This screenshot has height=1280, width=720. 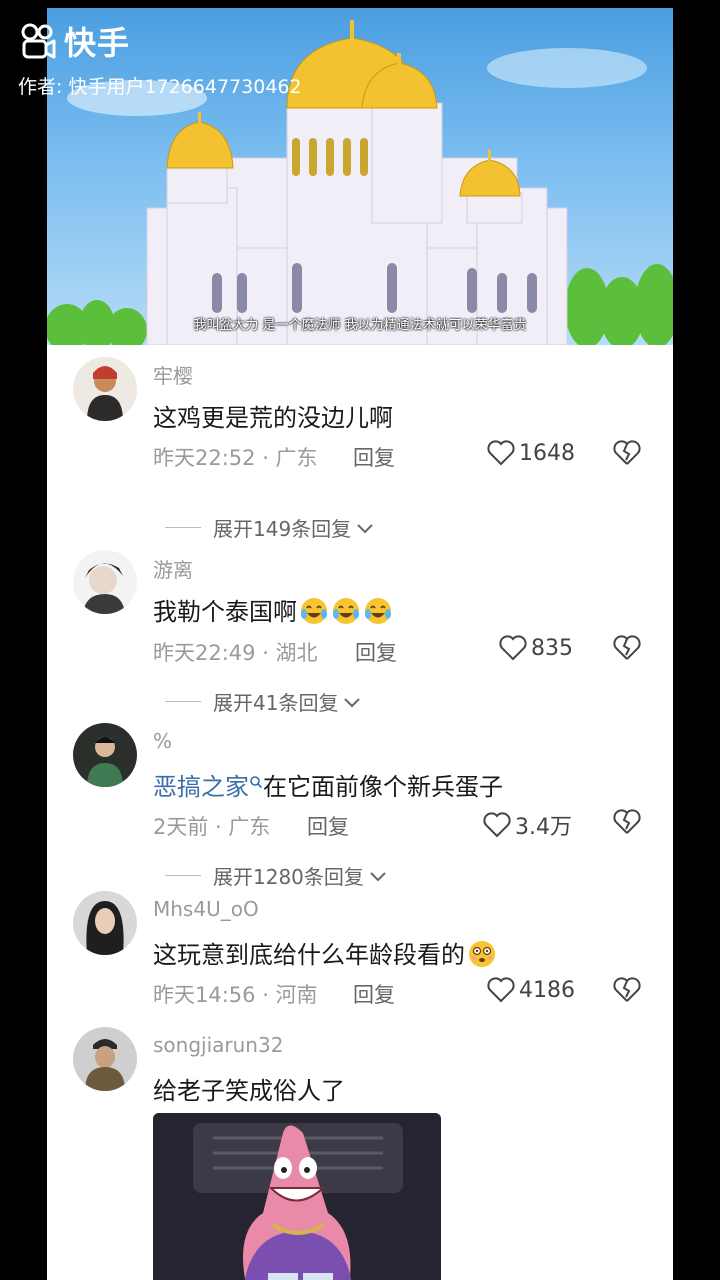 I want to click on comment-text: 这鸡更是荒的没边儿啊, so click(x=273, y=418).